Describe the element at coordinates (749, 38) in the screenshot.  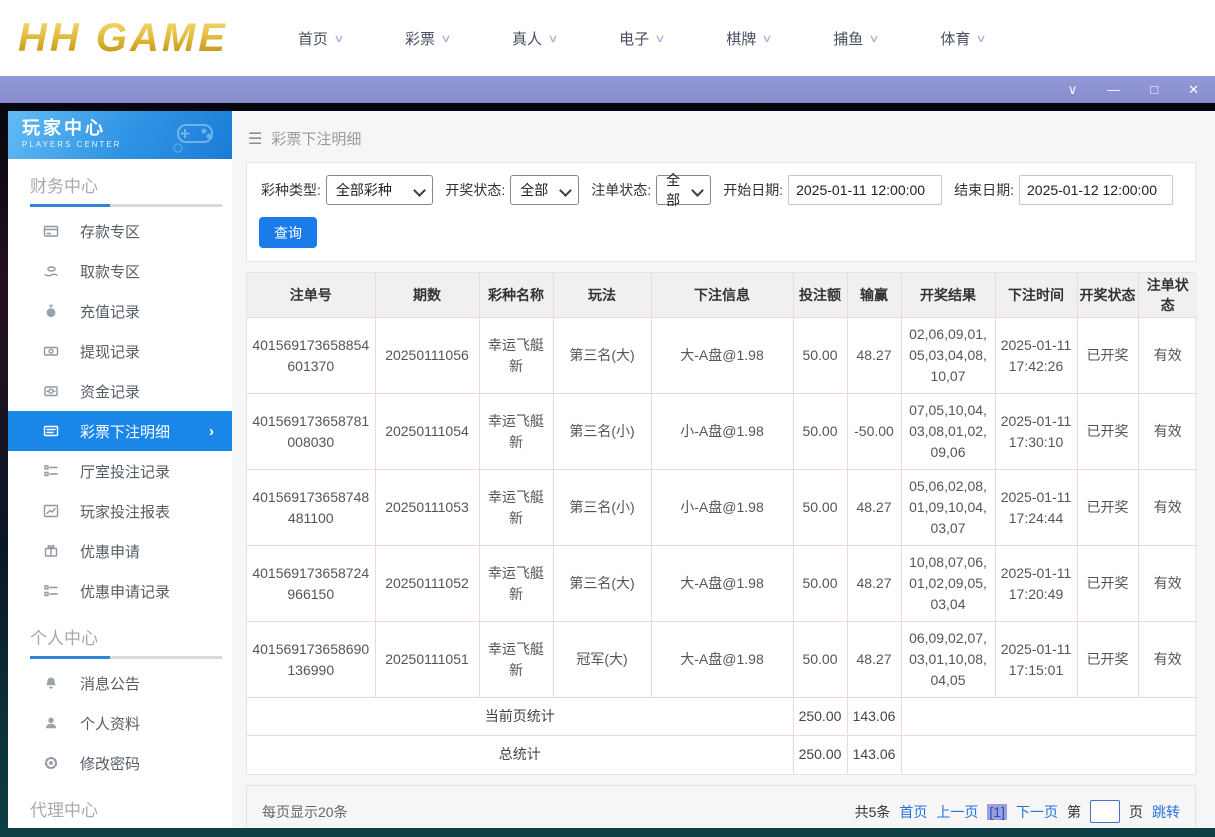
I see `nav-item-board-games: 棋牌 ∨` at that location.